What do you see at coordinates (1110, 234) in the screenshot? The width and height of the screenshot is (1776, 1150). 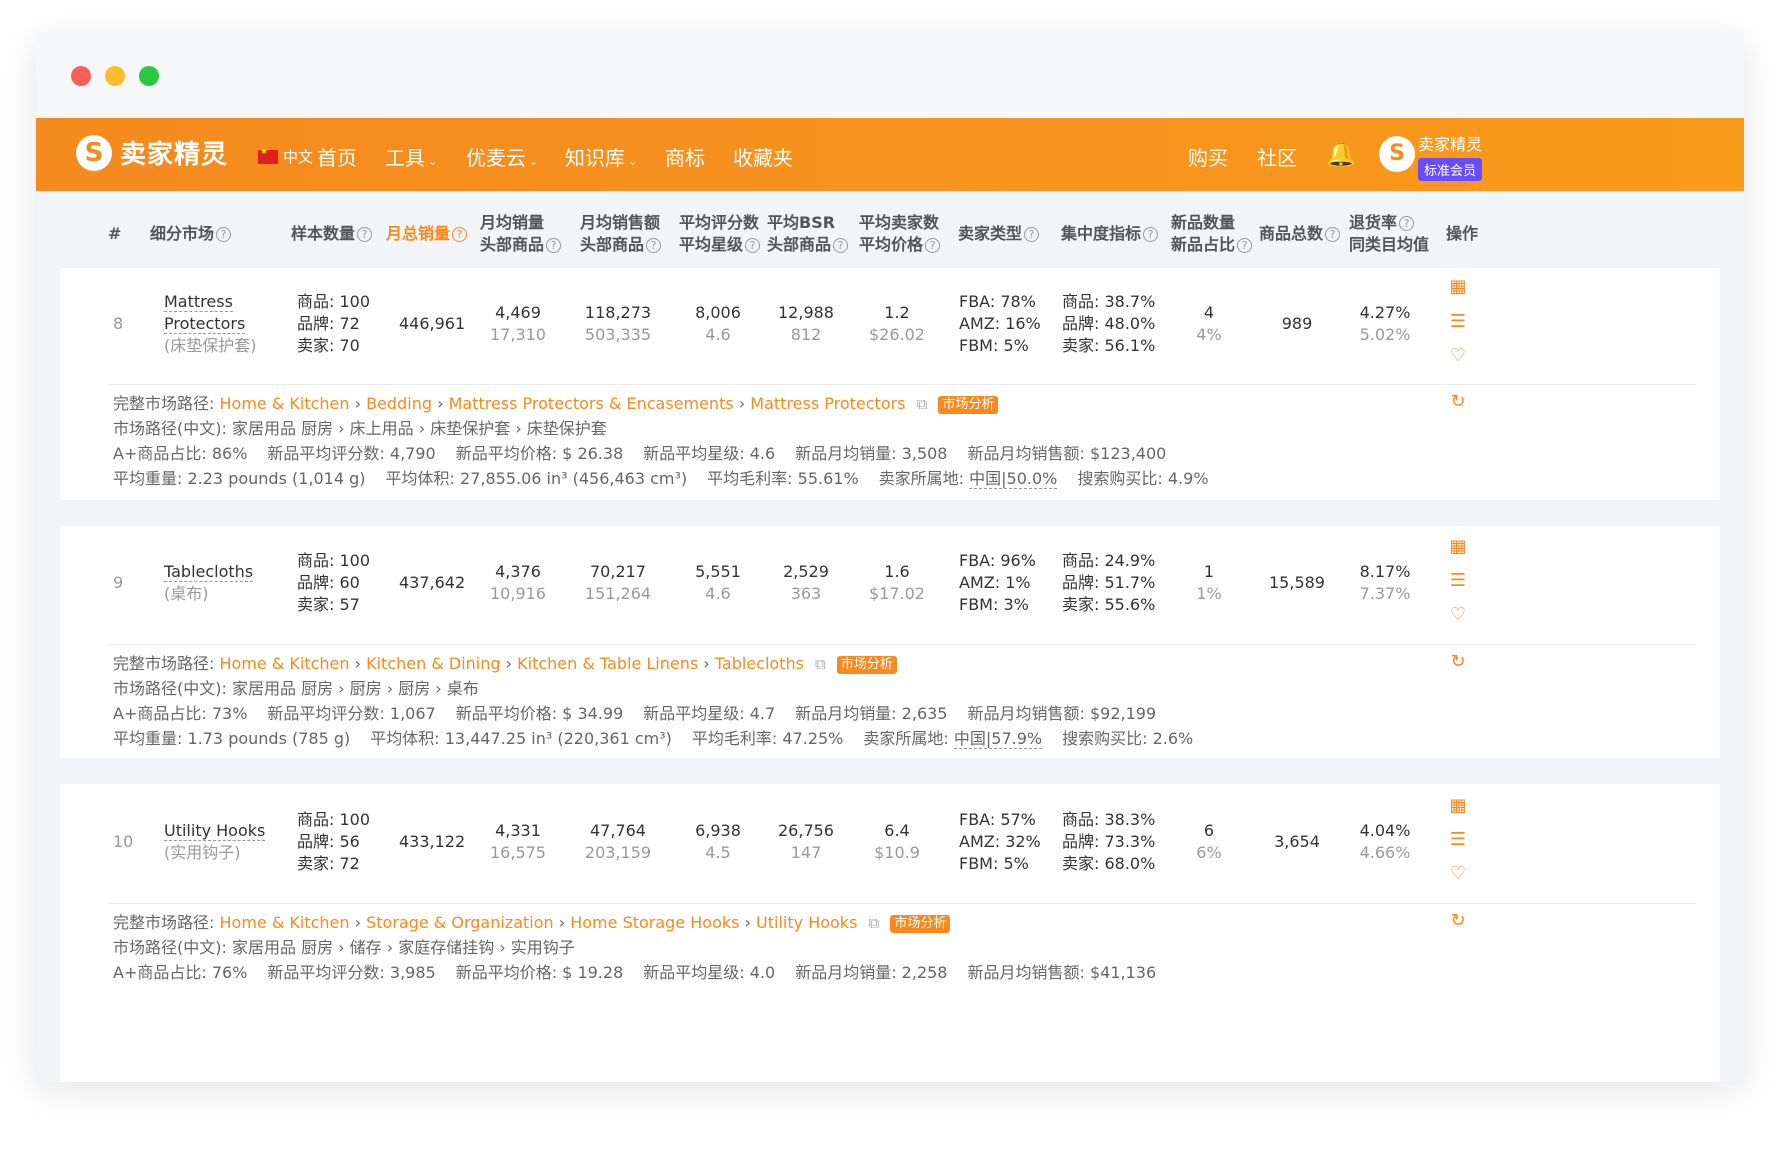 I see `header-concentration: 集中度指标?` at bounding box center [1110, 234].